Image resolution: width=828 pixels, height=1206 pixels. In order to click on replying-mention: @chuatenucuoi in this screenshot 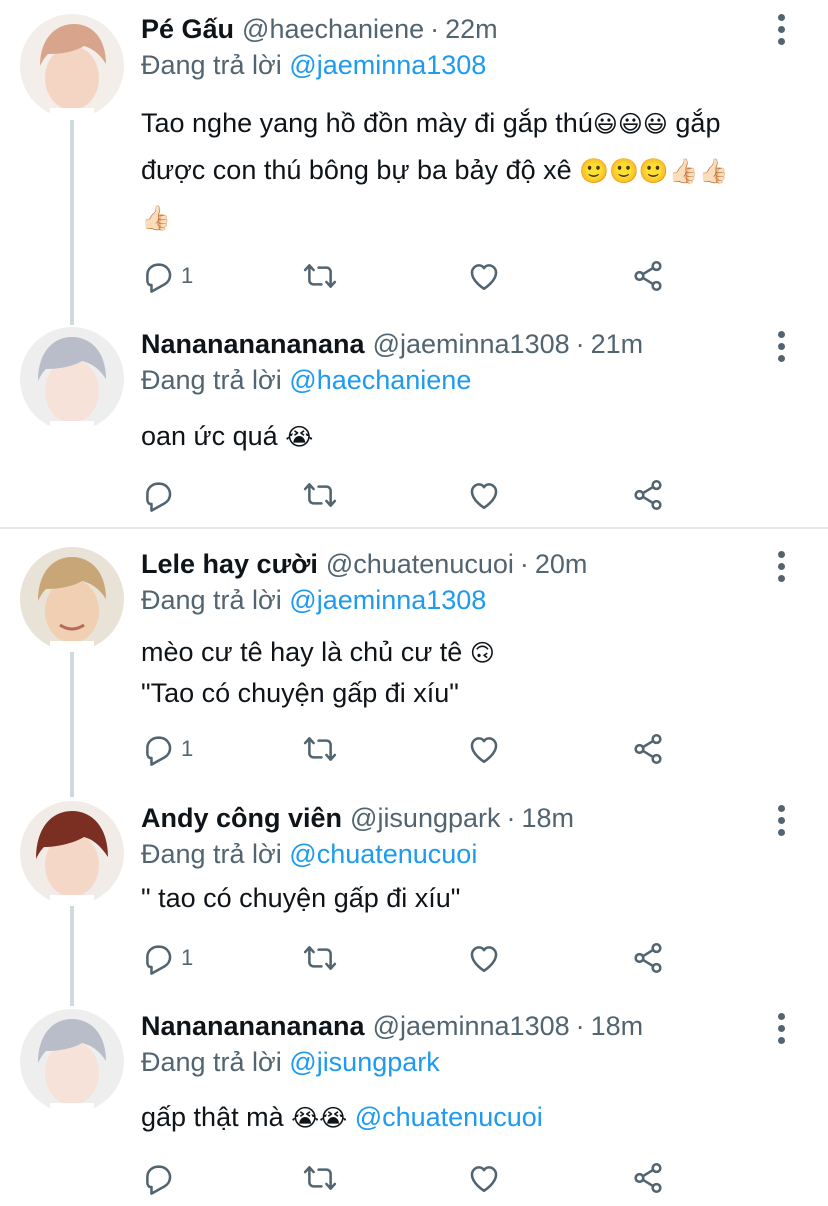, I will do `click(383, 854)`.